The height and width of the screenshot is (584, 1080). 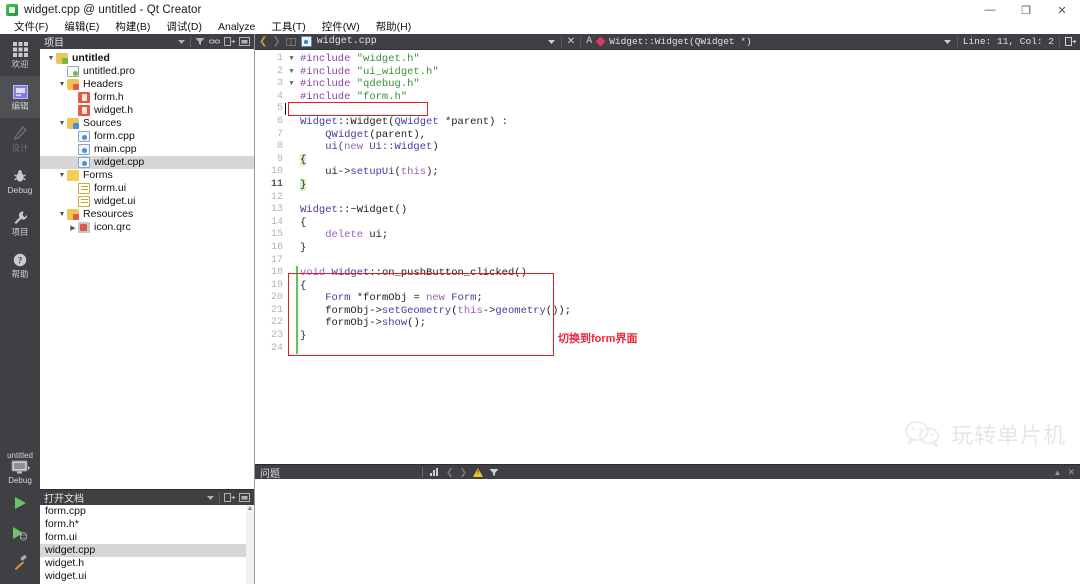 What do you see at coordinates (184, 27) in the screenshot?
I see `menu-debug: 调试(D)` at bounding box center [184, 27].